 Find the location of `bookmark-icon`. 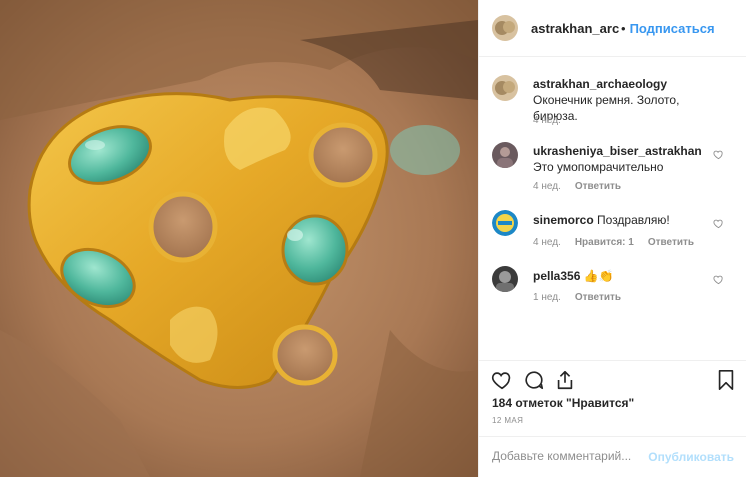

bookmark-icon is located at coordinates (726, 380).